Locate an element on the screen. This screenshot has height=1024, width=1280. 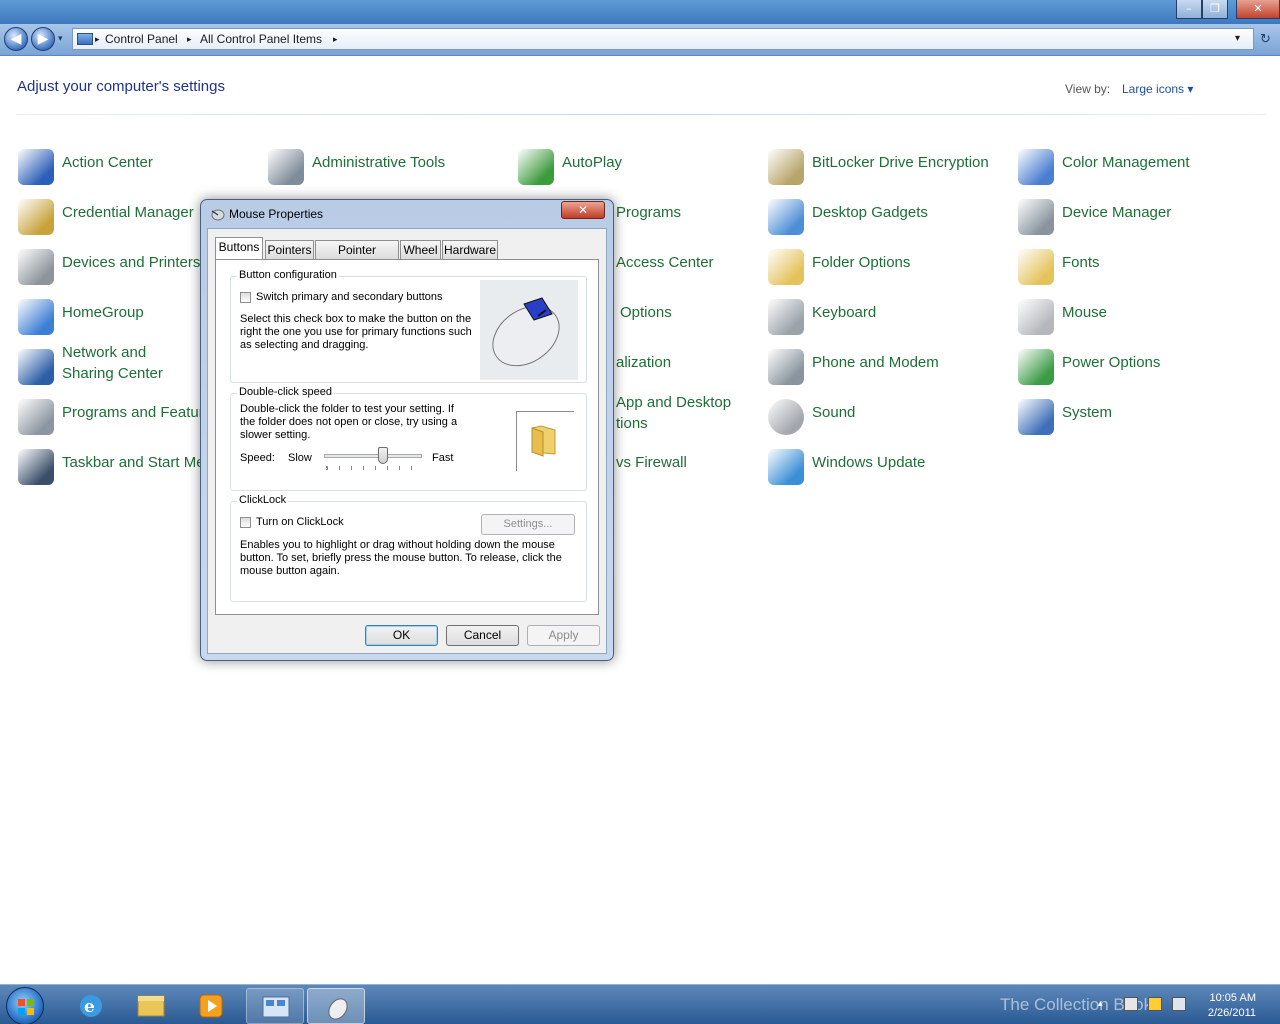
item-system: System is located at coordinates (1138, 417).